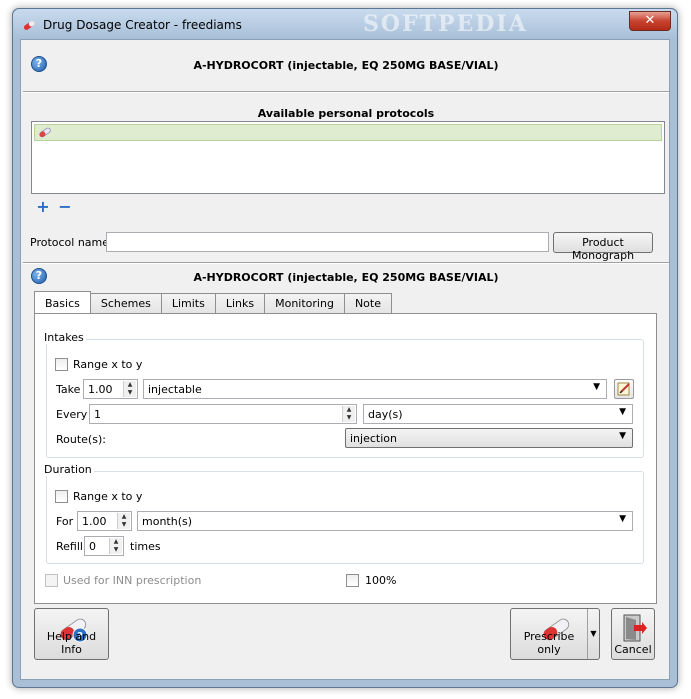 The height and width of the screenshot is (699, 691). I want to click on take-spinbox: 1.00 ▲ ▼, so click(110, 389).